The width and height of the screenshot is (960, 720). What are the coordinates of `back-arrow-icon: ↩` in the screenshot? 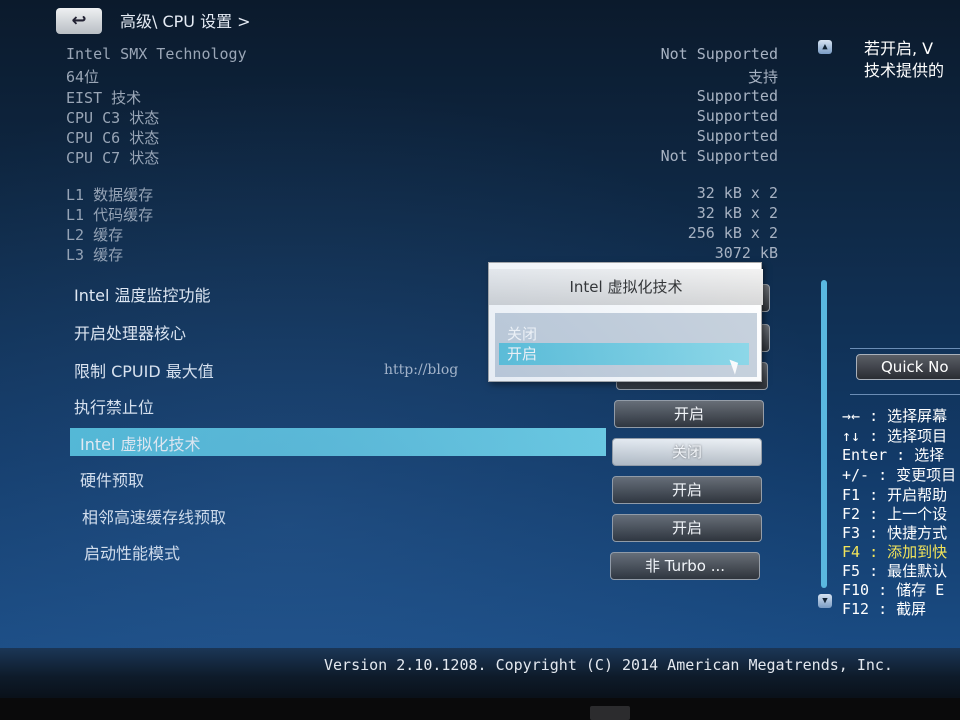 It's located at (79, 20).